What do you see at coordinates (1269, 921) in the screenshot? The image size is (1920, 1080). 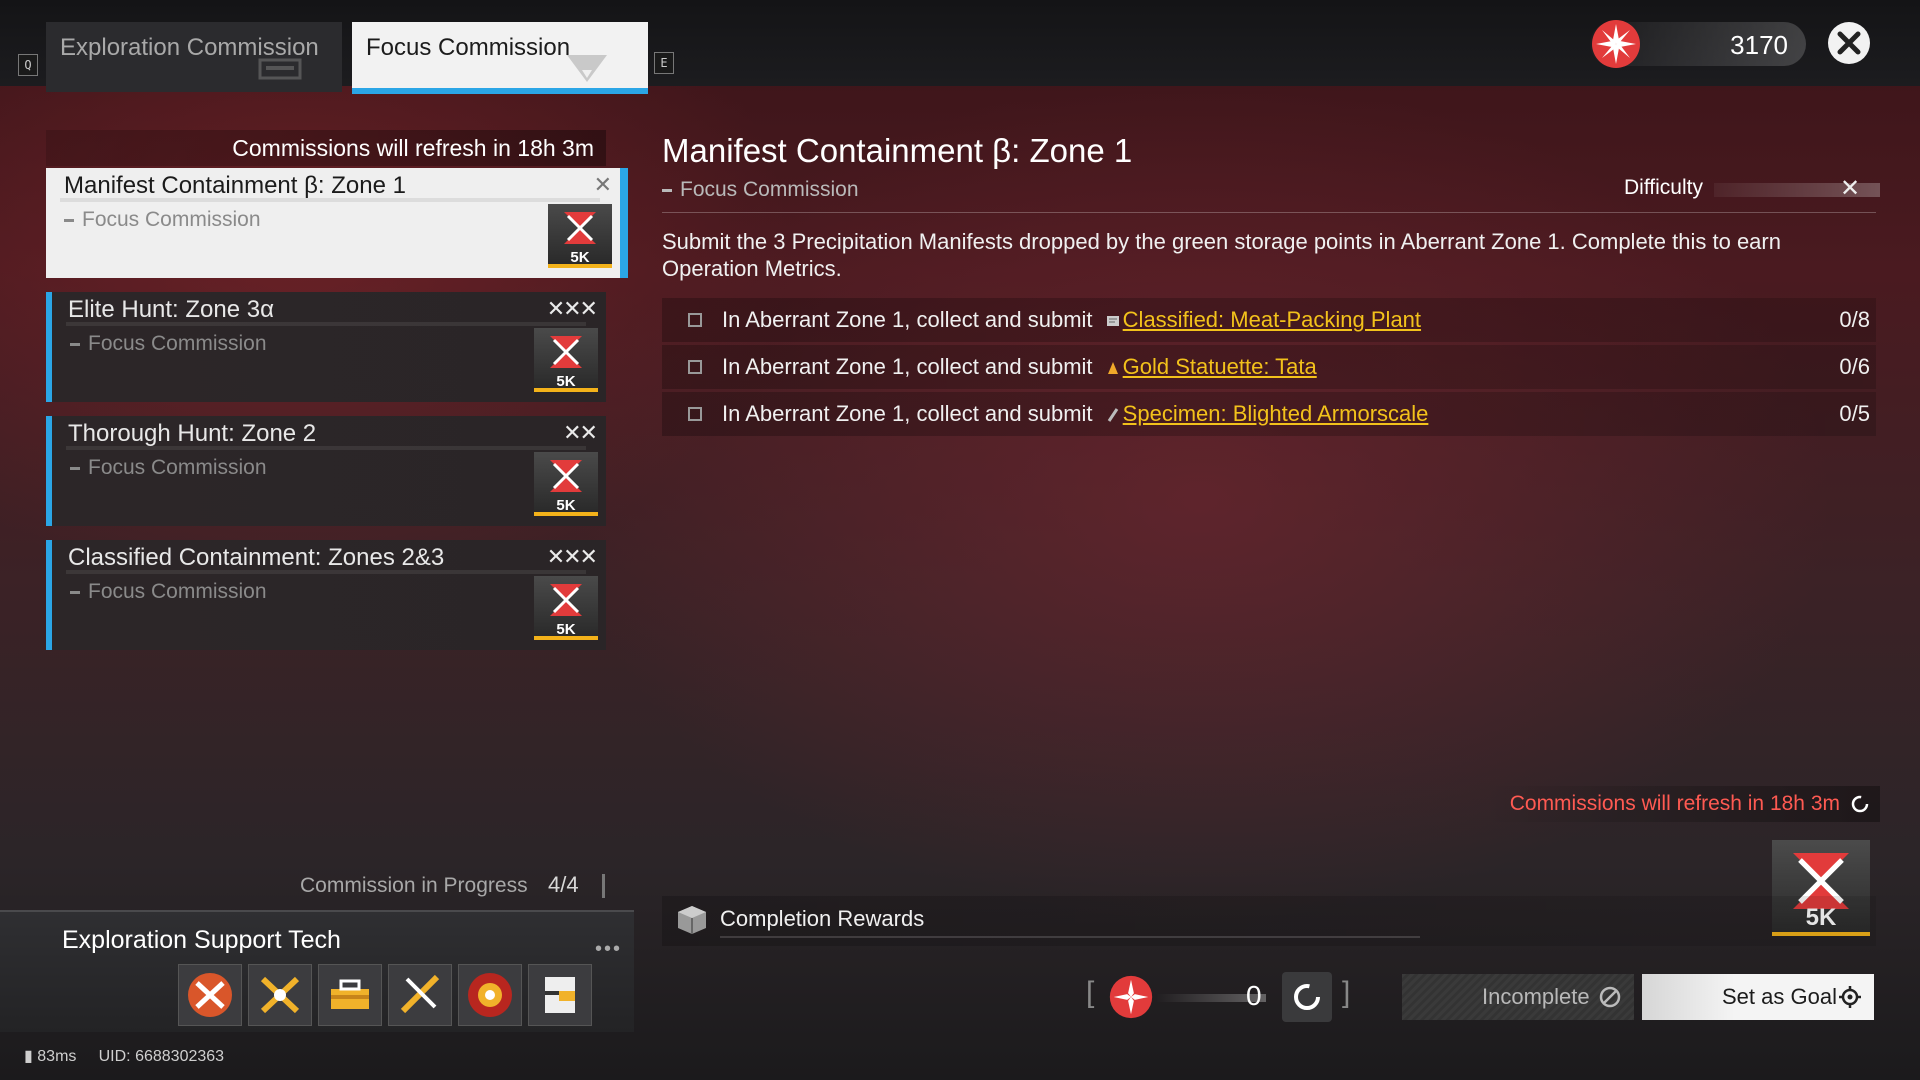 I see `completion-rewards-strip: Completion Rewards` at bounding box center [1269, 921].